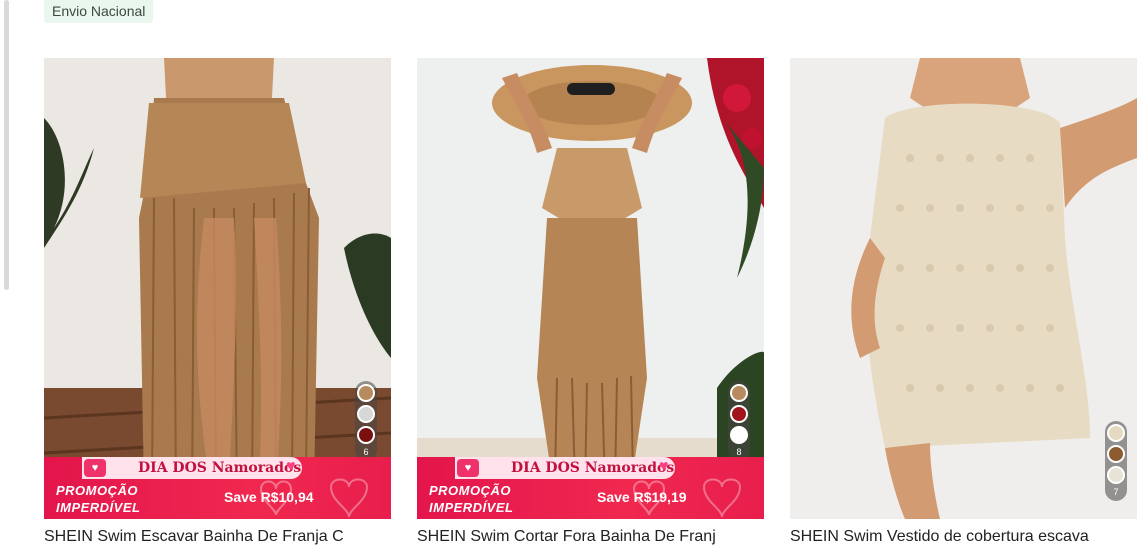  I want to click on save-amount: Save R$10,94, so click(269, 497).